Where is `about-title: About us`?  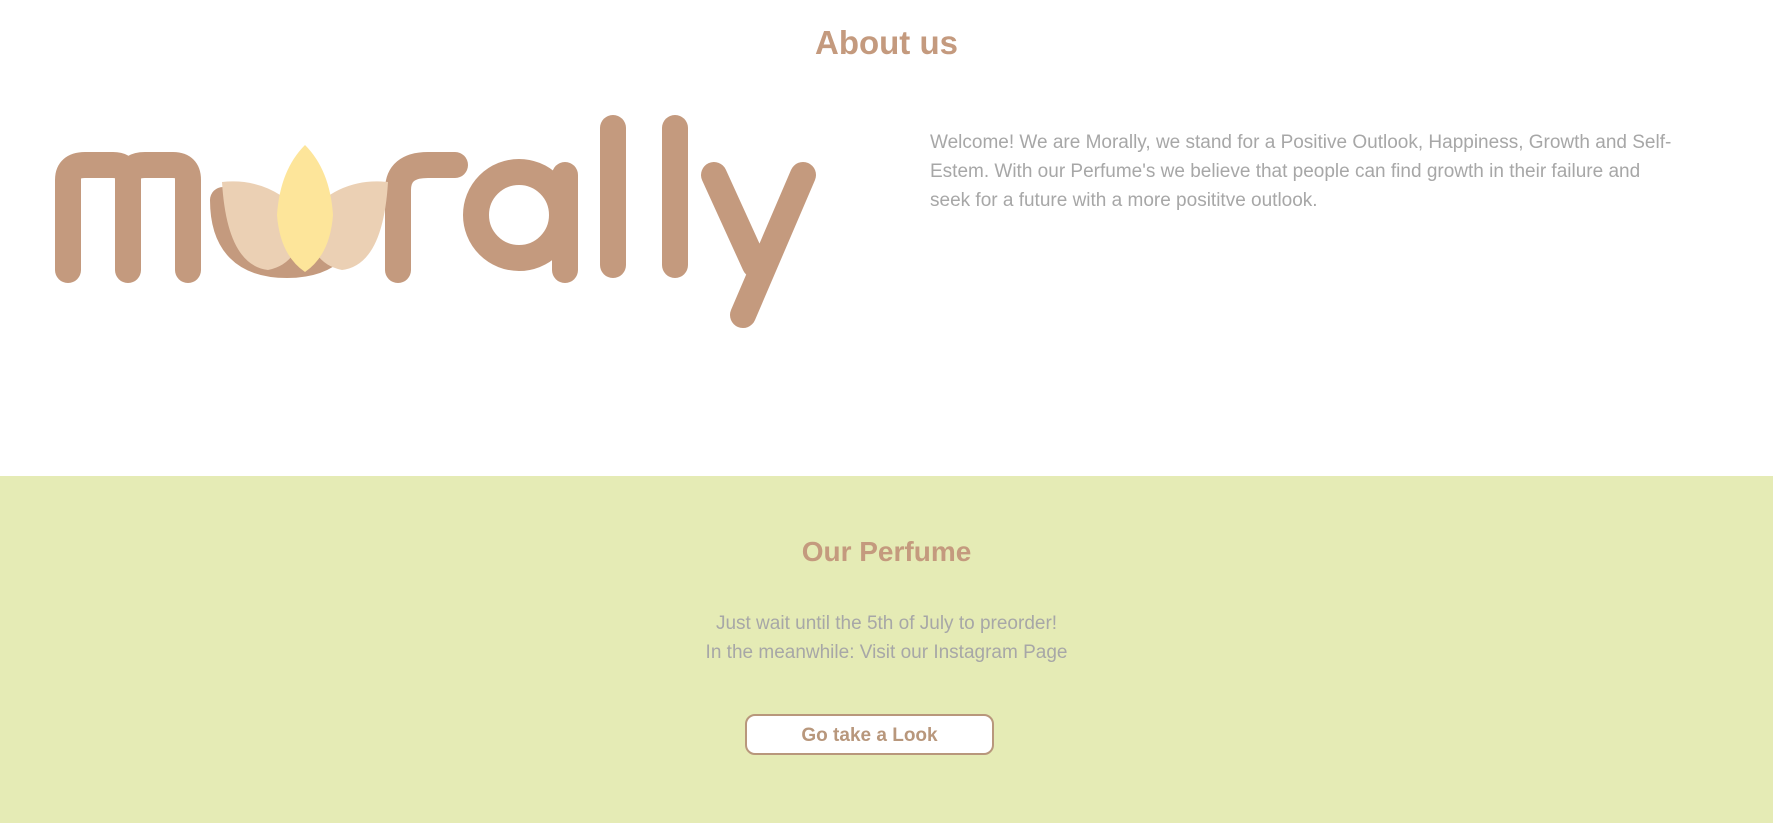 about-title: About us is located at coordinates (886, 42).